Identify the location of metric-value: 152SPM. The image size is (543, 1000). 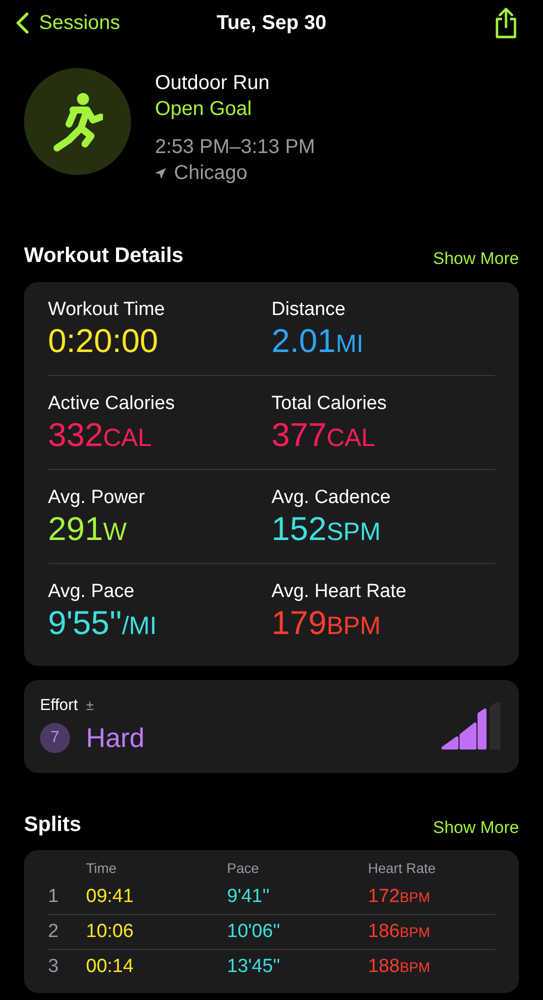
(327, 529).